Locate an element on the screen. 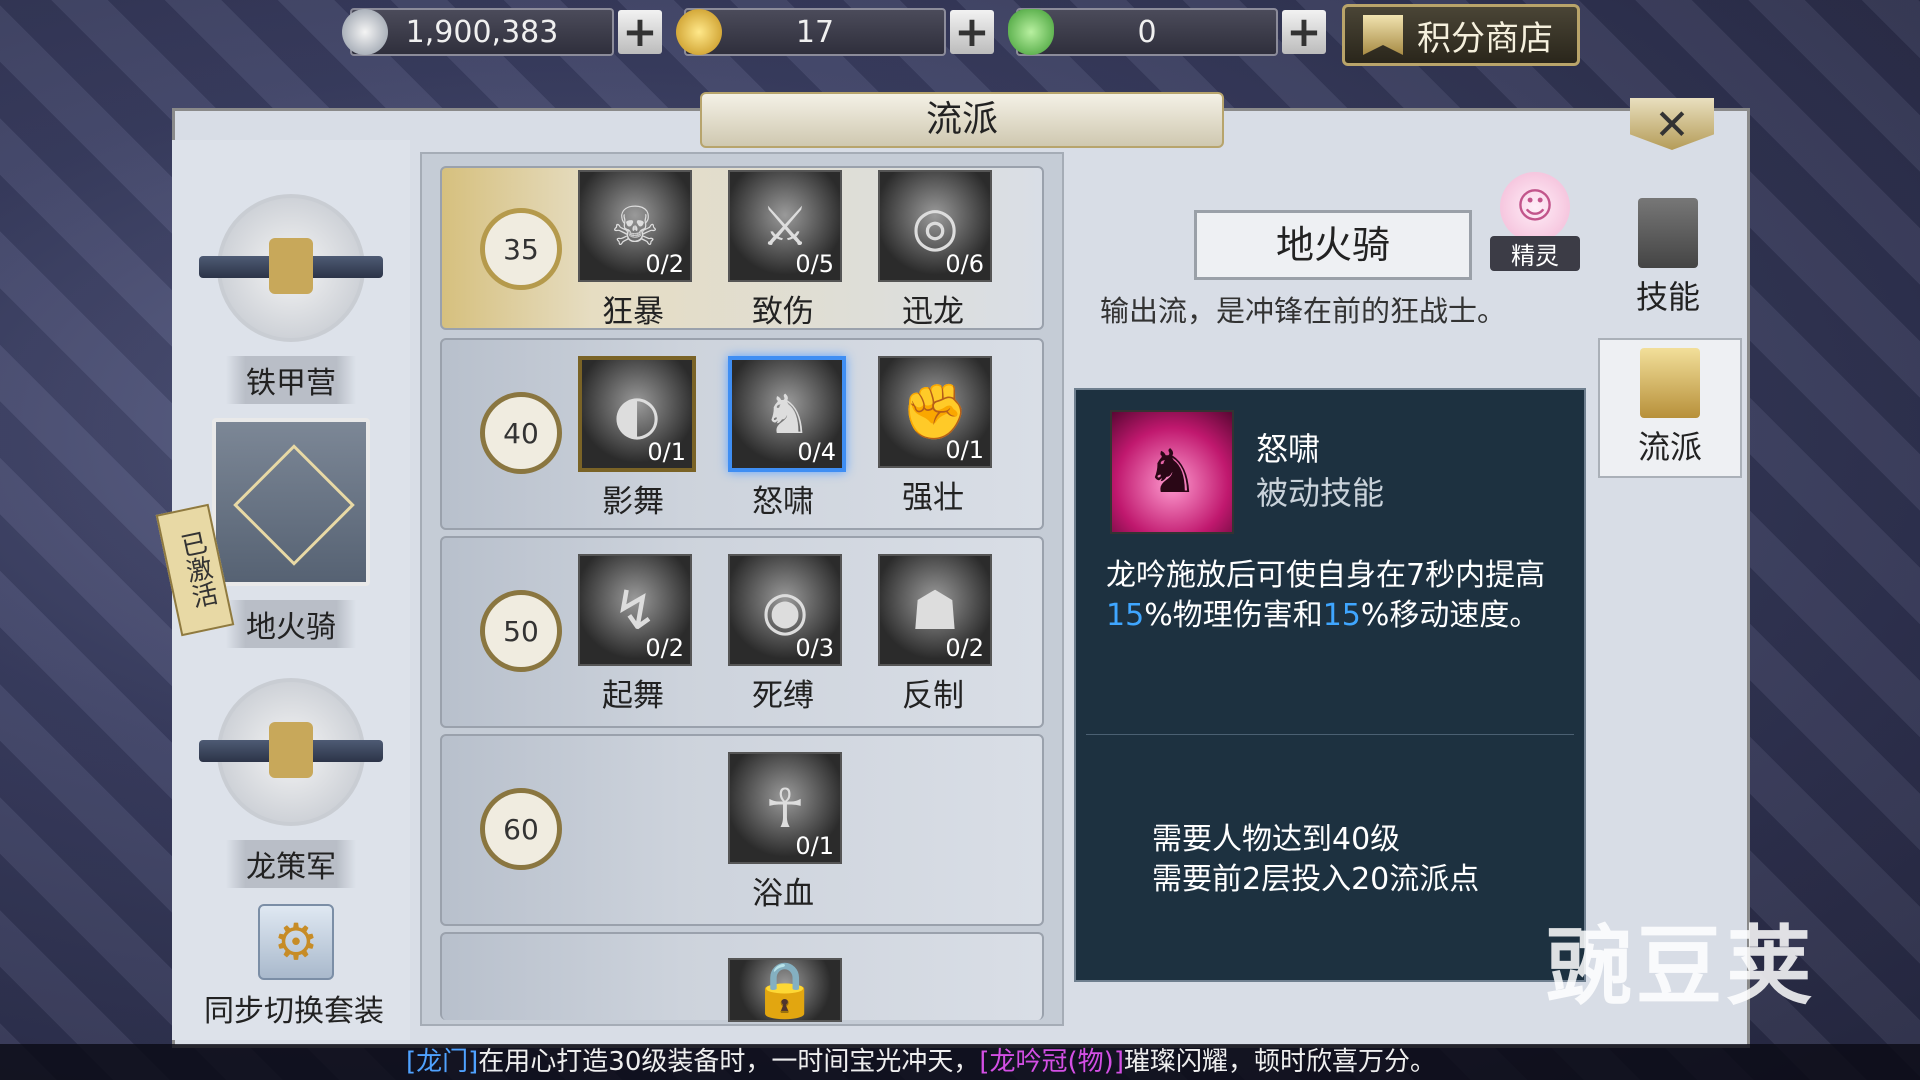 This screenshot has width=1920, height=1080. tier-row: 35 ☠ 0/2 狂暴 ⚔ 0/5 致伤 ◎ 0/6 迅龙 is located at coordinates (742, 248).